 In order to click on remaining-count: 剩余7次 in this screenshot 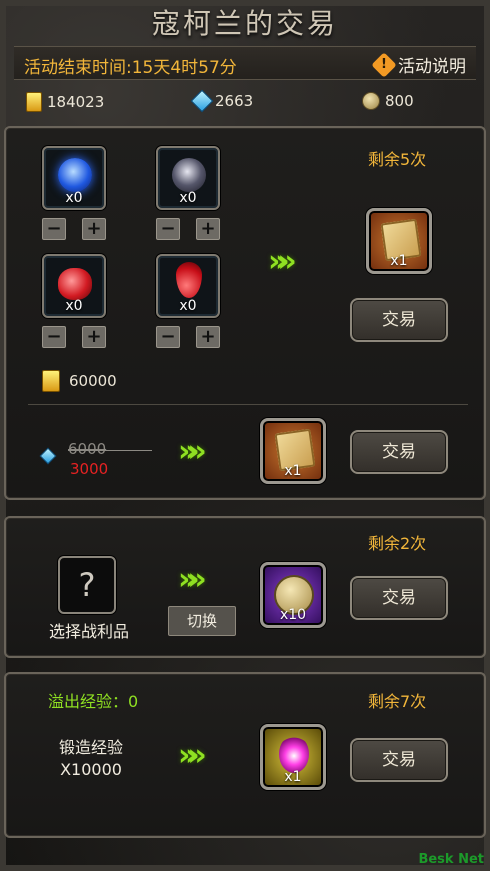, I will do `click(397, 701)`.